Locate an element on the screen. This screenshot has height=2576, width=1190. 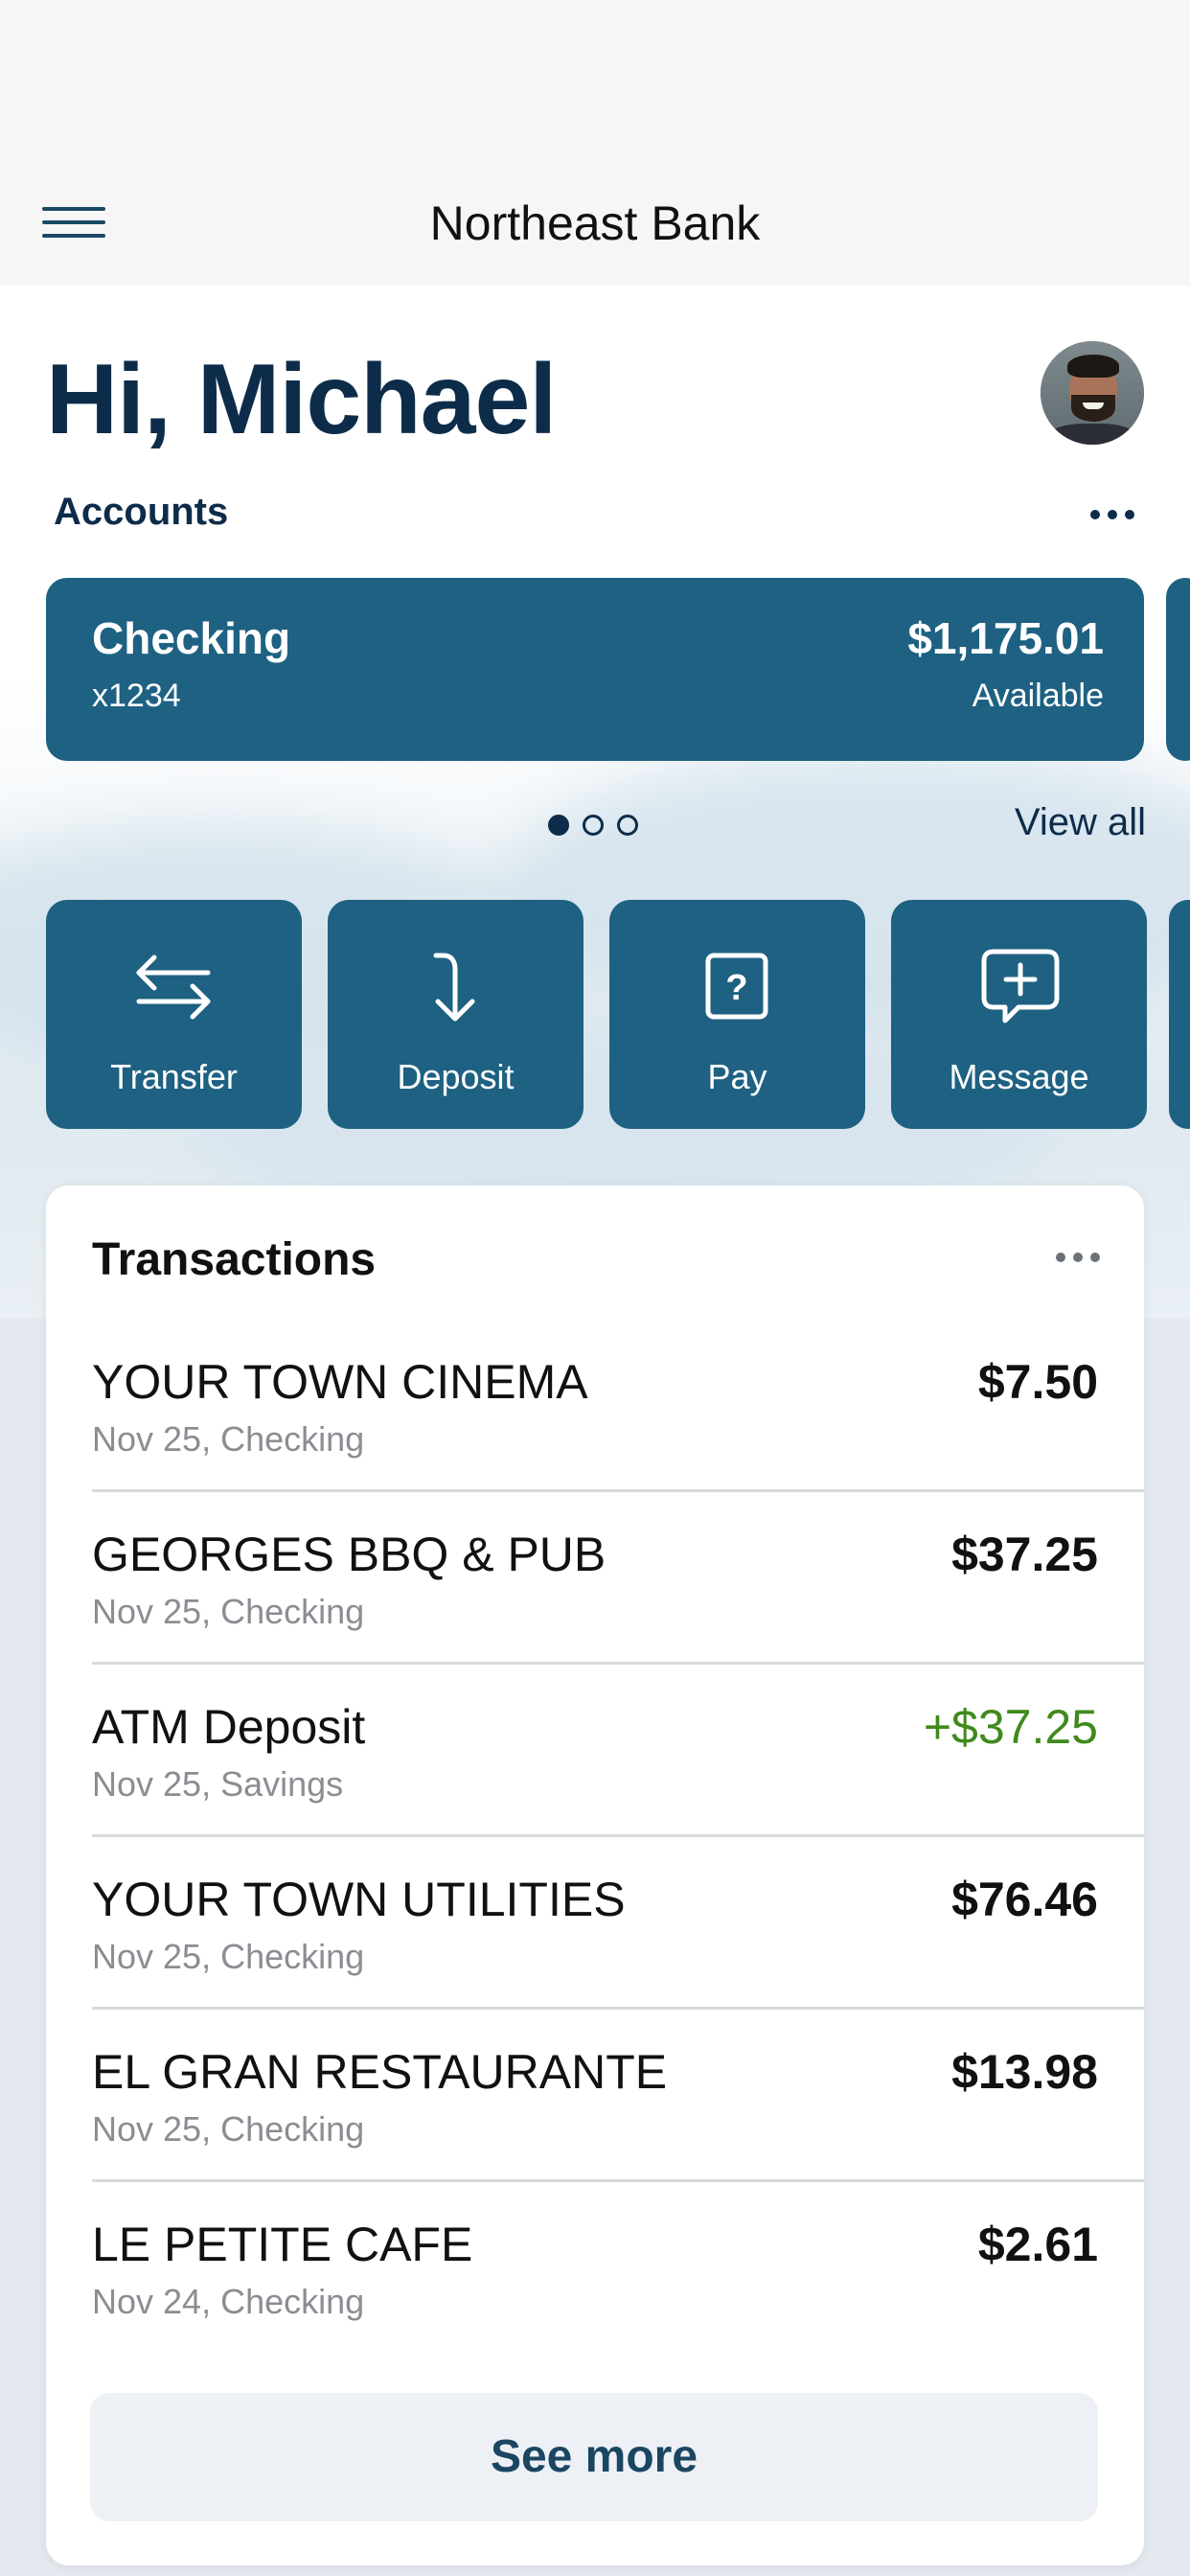
next-account-card is located at coordinates (1178, 669).